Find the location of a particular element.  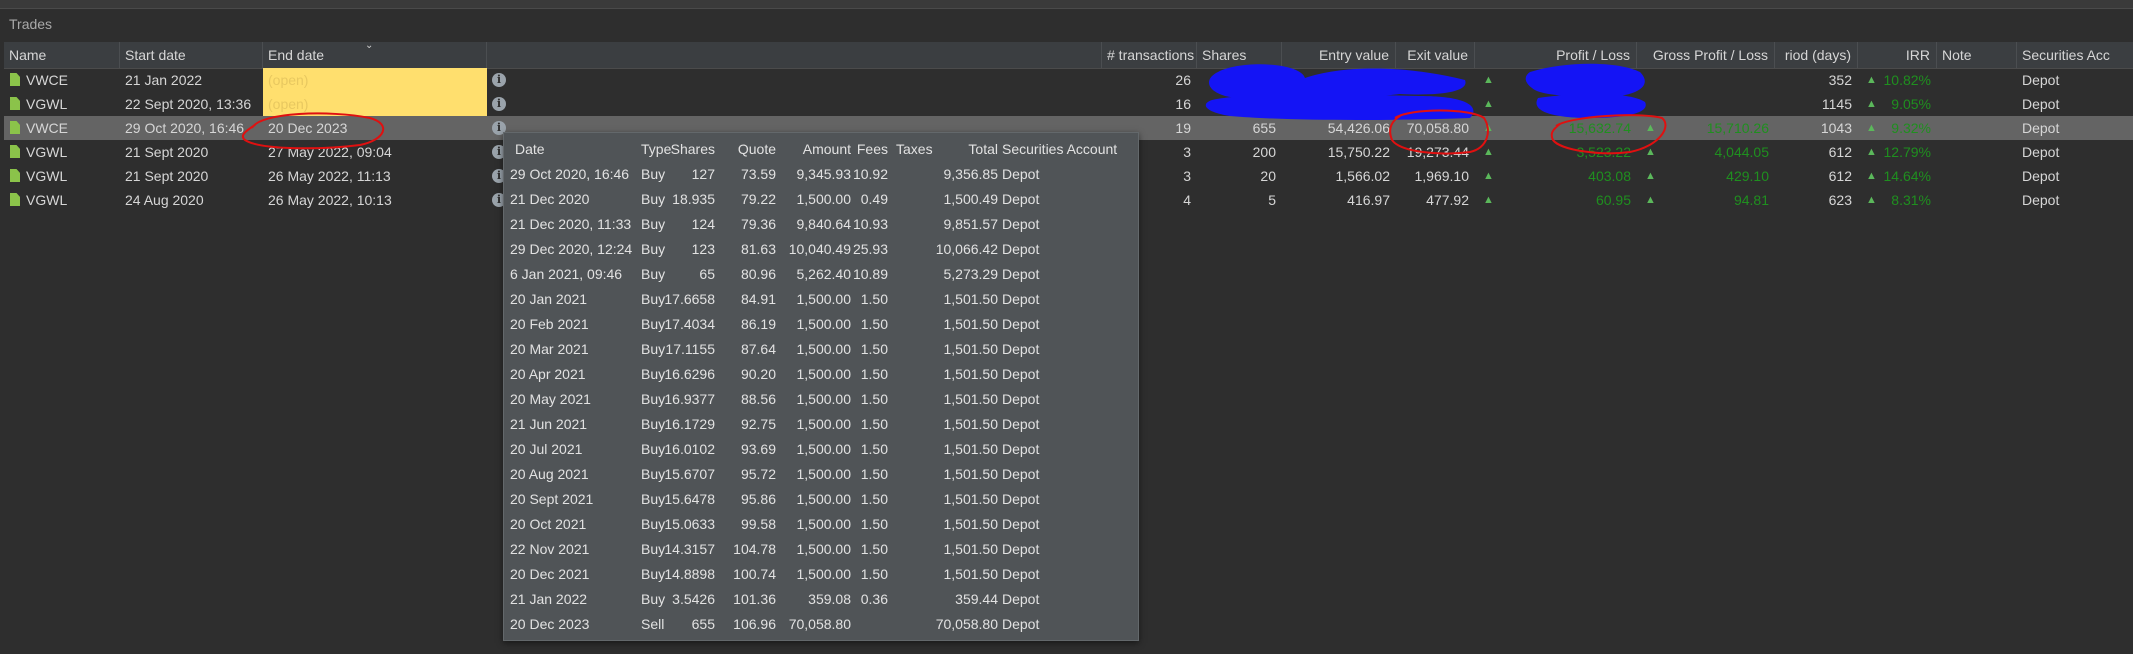

column-header-end-date: End date is located at coordinates (375, 55).